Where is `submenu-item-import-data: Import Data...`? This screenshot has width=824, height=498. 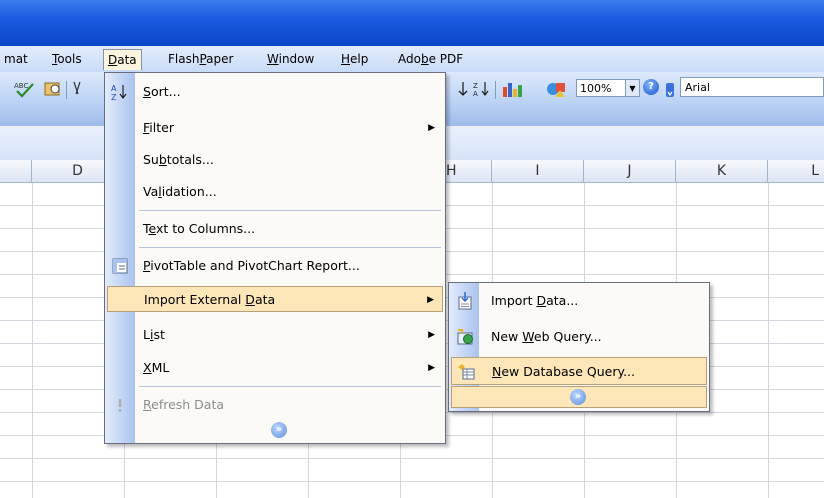
submenu-item-import-data: Import Data... is located at coordinates (579, 301).